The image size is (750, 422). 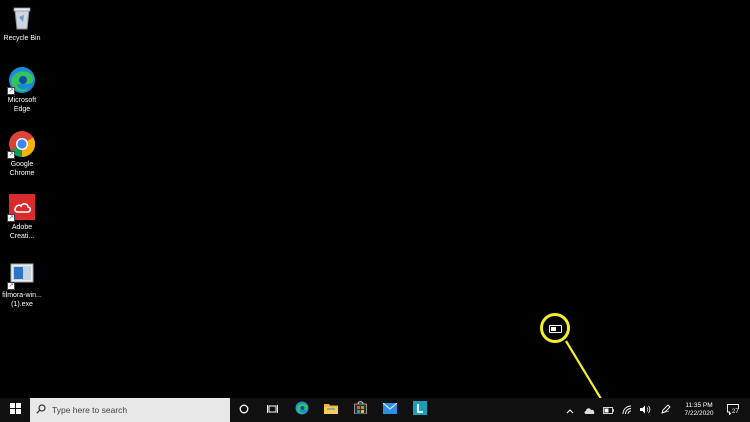 I want to click on tray-volume, so click(x=645, y=410).